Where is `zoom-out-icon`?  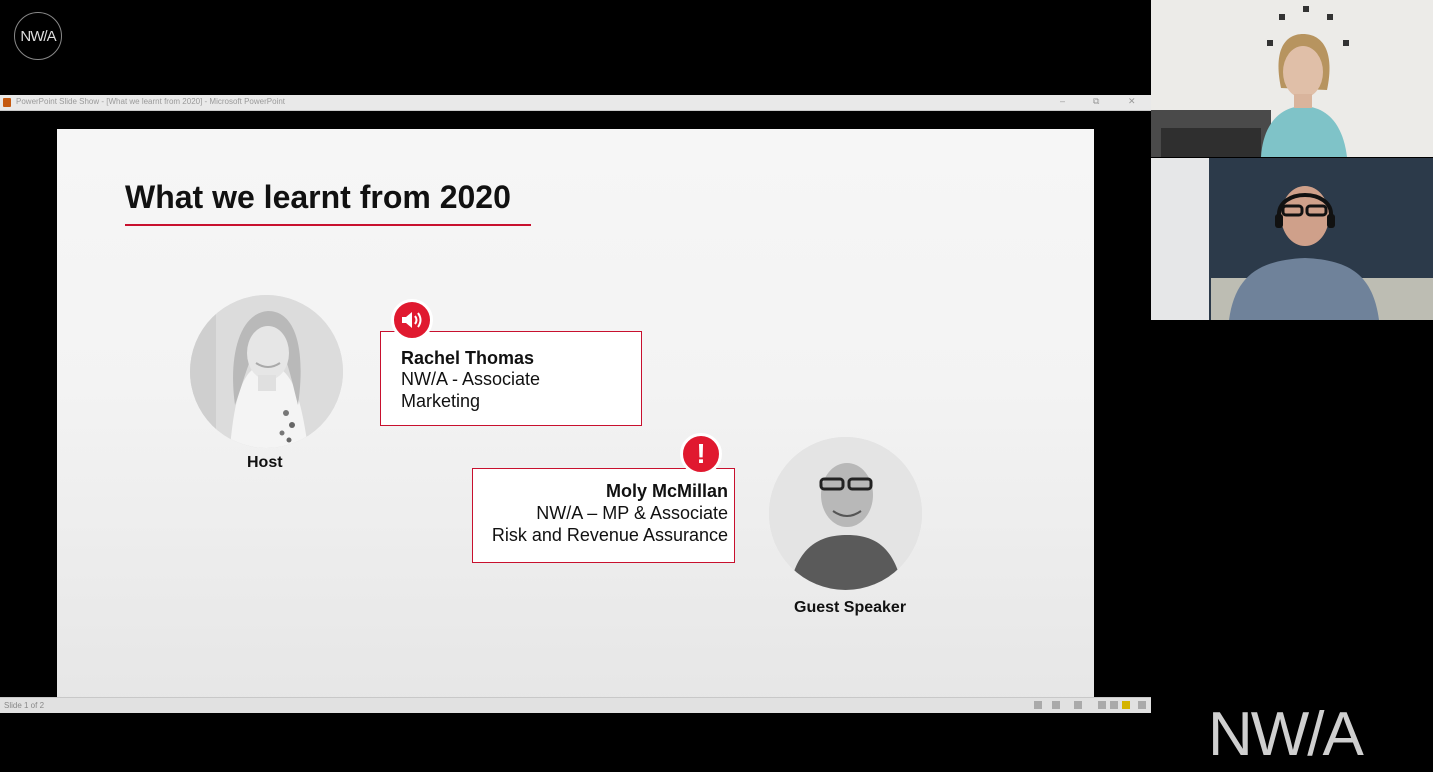 zoom-out-icon is located at coordinates (1056, 705).